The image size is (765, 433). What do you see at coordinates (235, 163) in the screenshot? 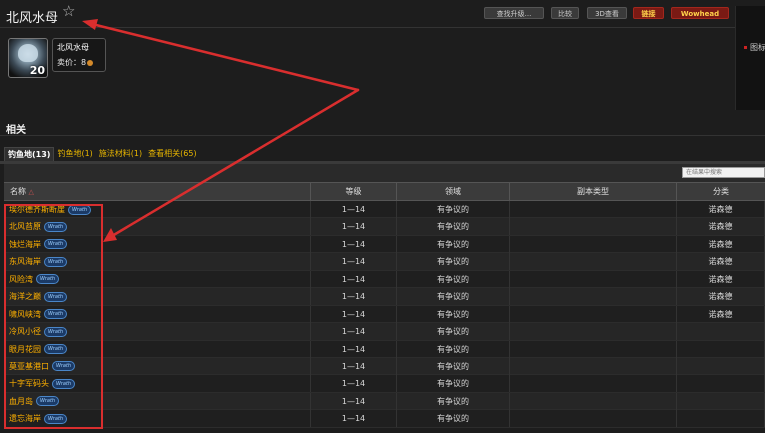
I see `arrow-to-zone-list` at bounding box center [235, 163].